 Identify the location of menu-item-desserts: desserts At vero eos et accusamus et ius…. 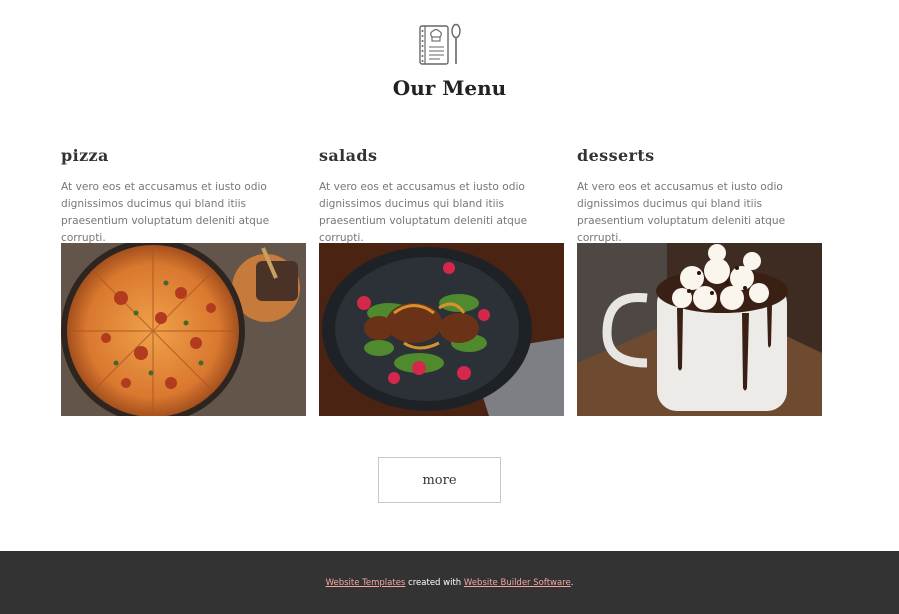
(699, 281).